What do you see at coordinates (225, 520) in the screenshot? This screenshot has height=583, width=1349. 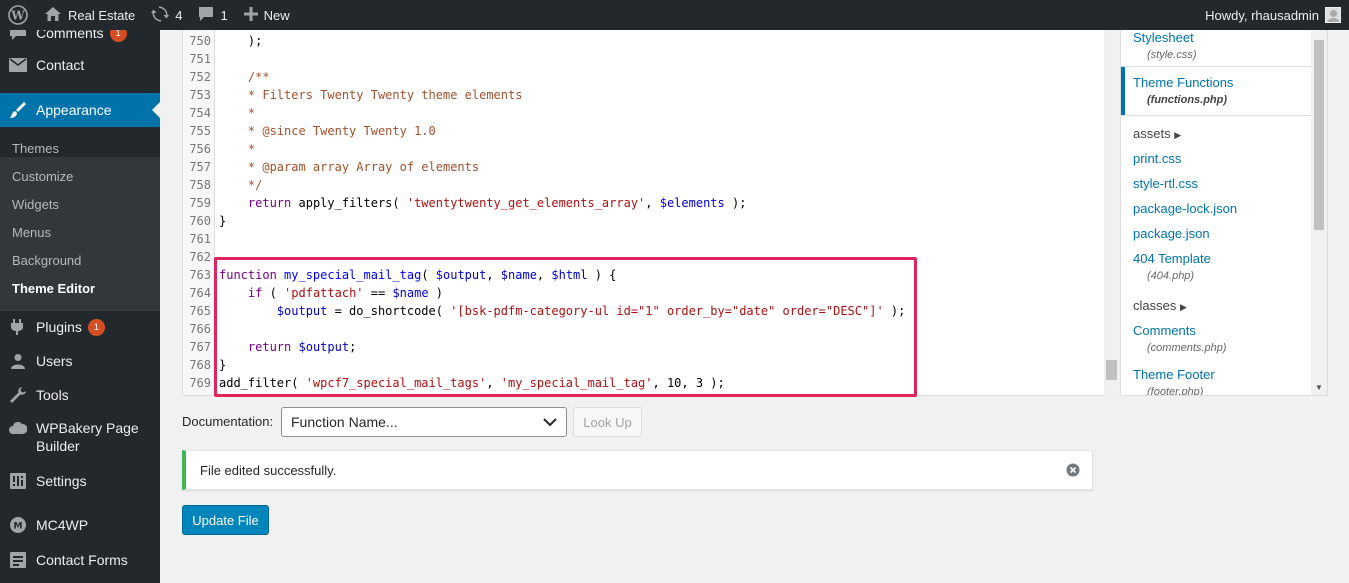 I see `update-file-button: Update File` at bounding box center [225, 520].